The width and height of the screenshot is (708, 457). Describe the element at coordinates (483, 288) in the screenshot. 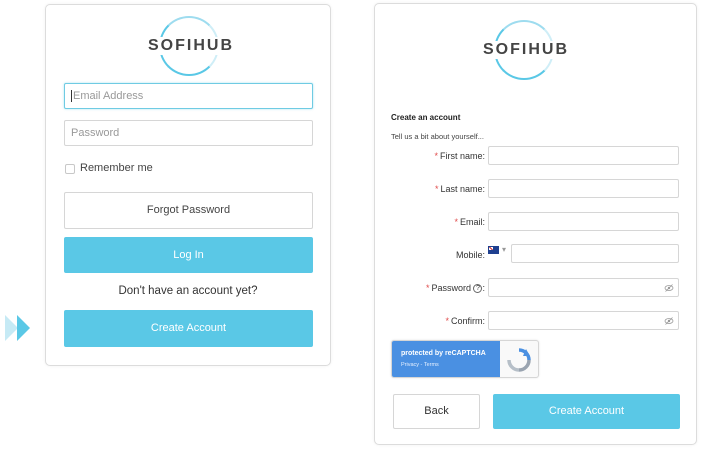

I see `password-colon: :` at that location.